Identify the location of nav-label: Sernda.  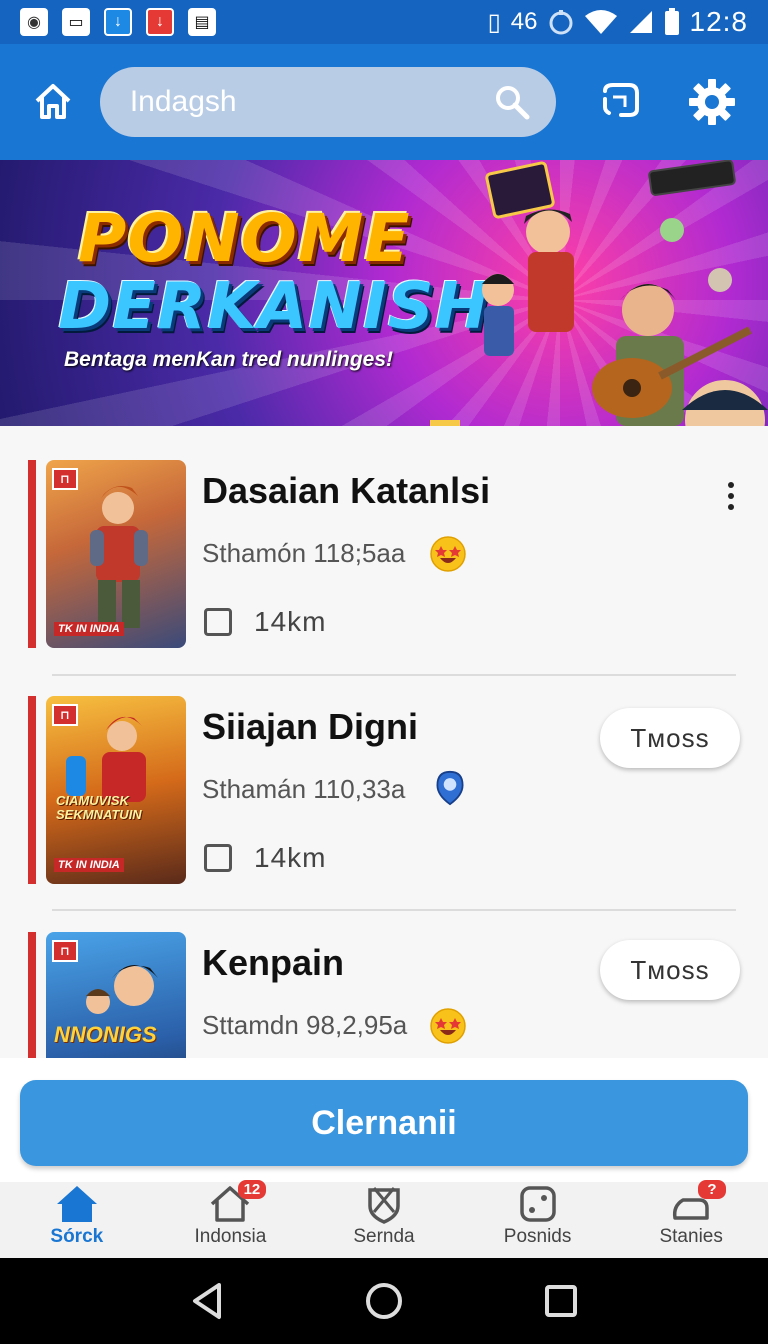
(384, 1236).